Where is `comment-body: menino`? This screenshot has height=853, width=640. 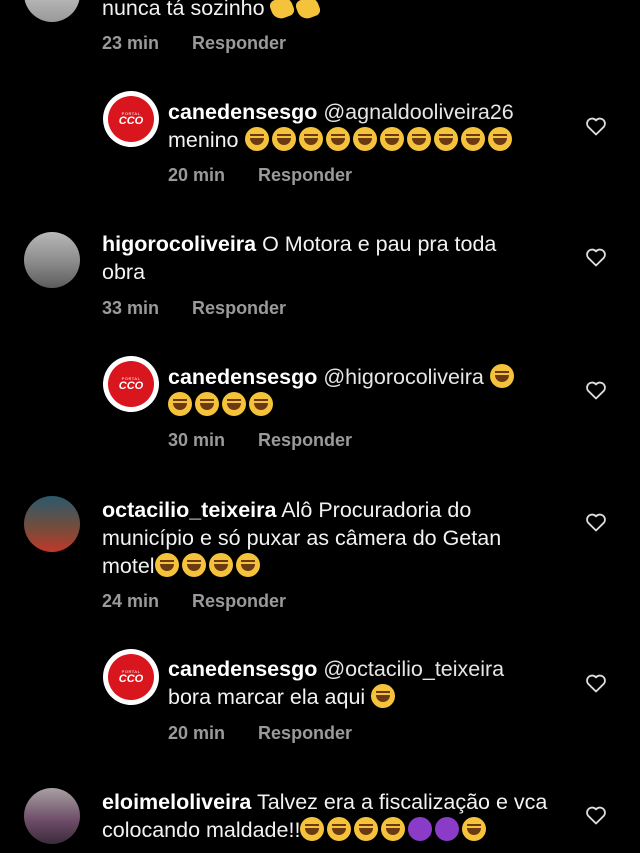 comment-body: menino is located at coordinates (203, 140).